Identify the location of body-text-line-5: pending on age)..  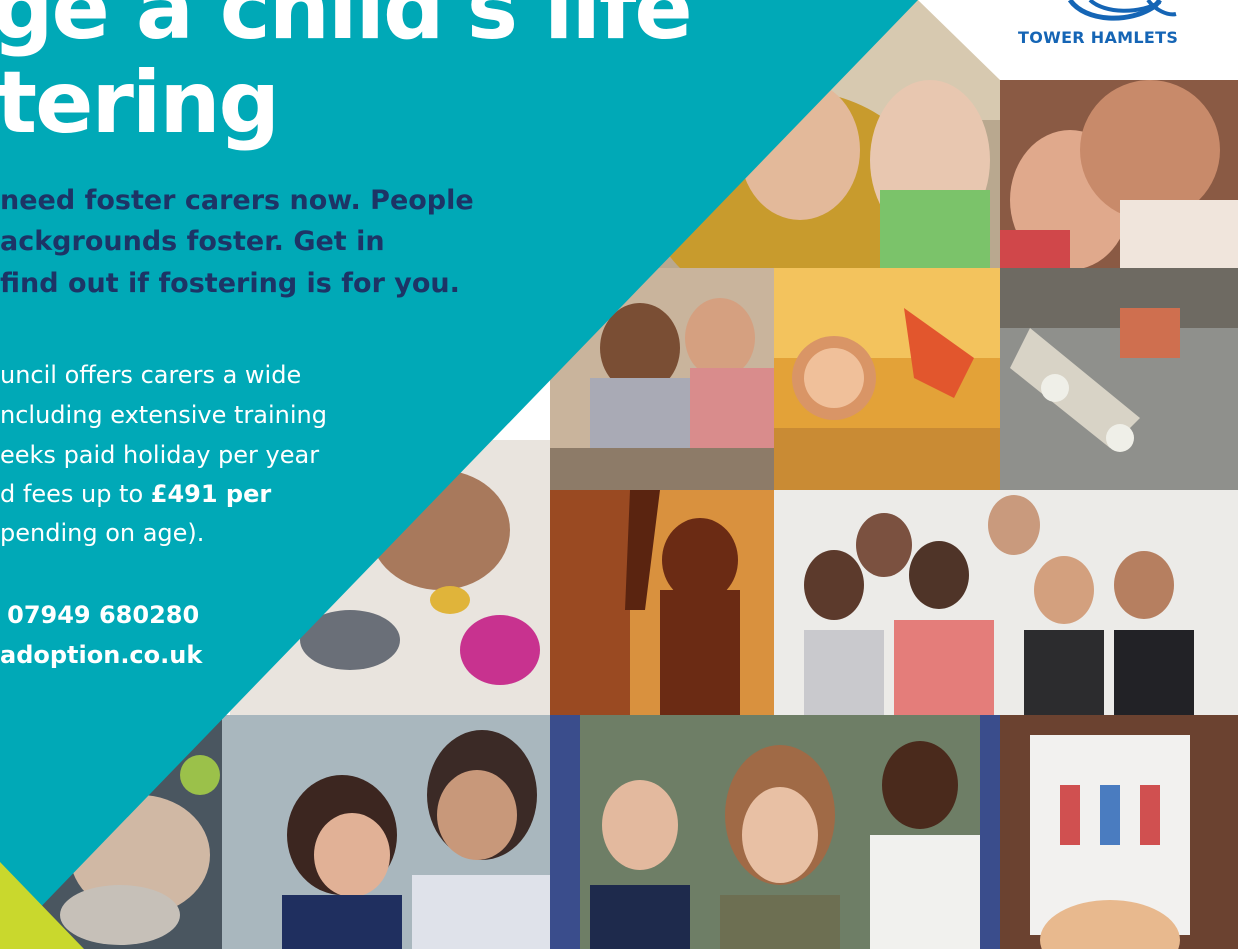
(102, 533).